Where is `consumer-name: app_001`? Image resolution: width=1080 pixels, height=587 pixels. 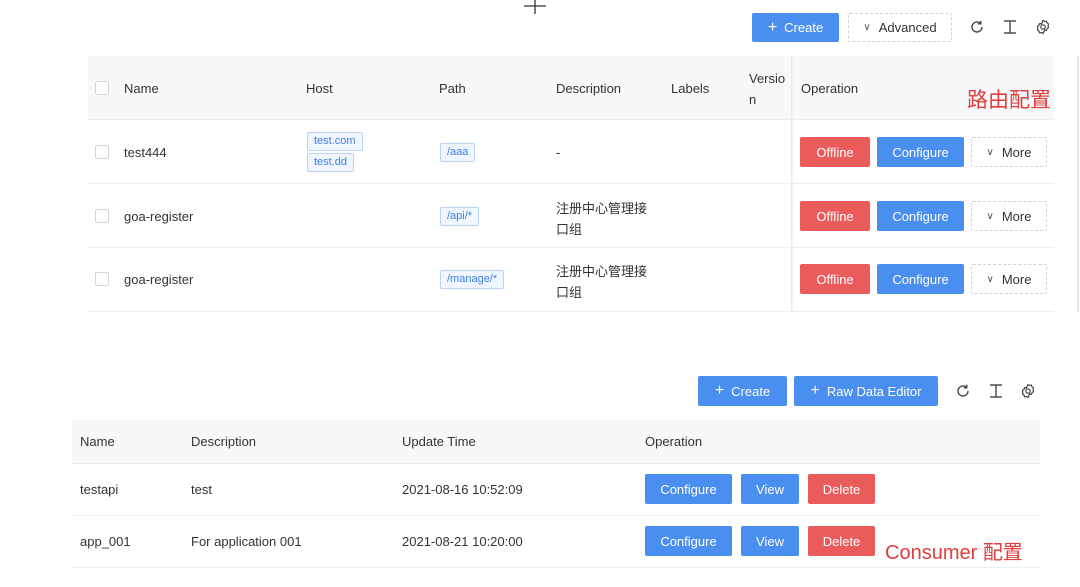
consumer-name: app_001 is located at coordinates (105, 541).